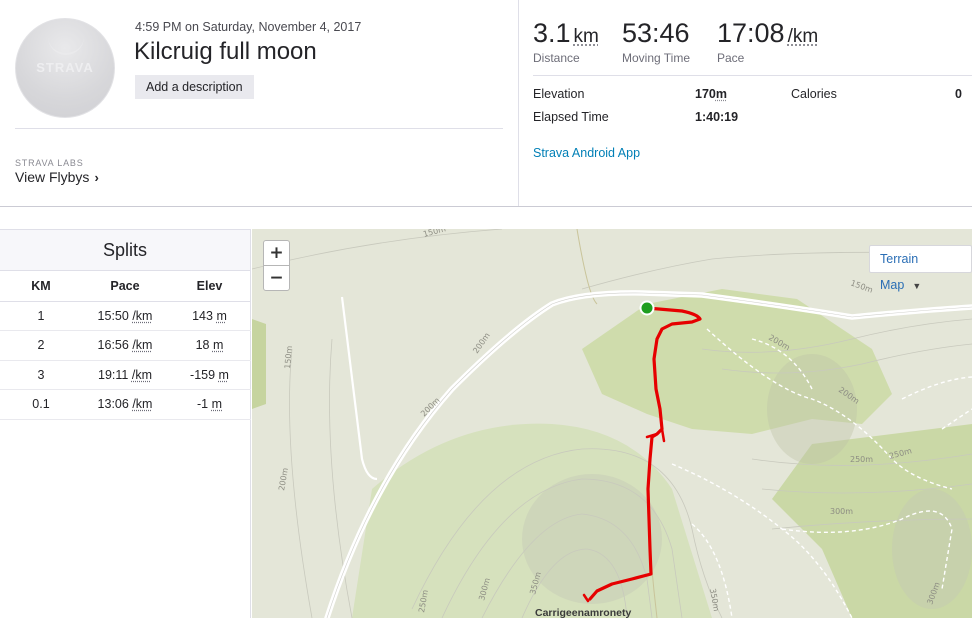  What do you see at coordinates (751, 33) in the screenshot?
I see `pace-value: 17:08` at bounding box center [751, 33].